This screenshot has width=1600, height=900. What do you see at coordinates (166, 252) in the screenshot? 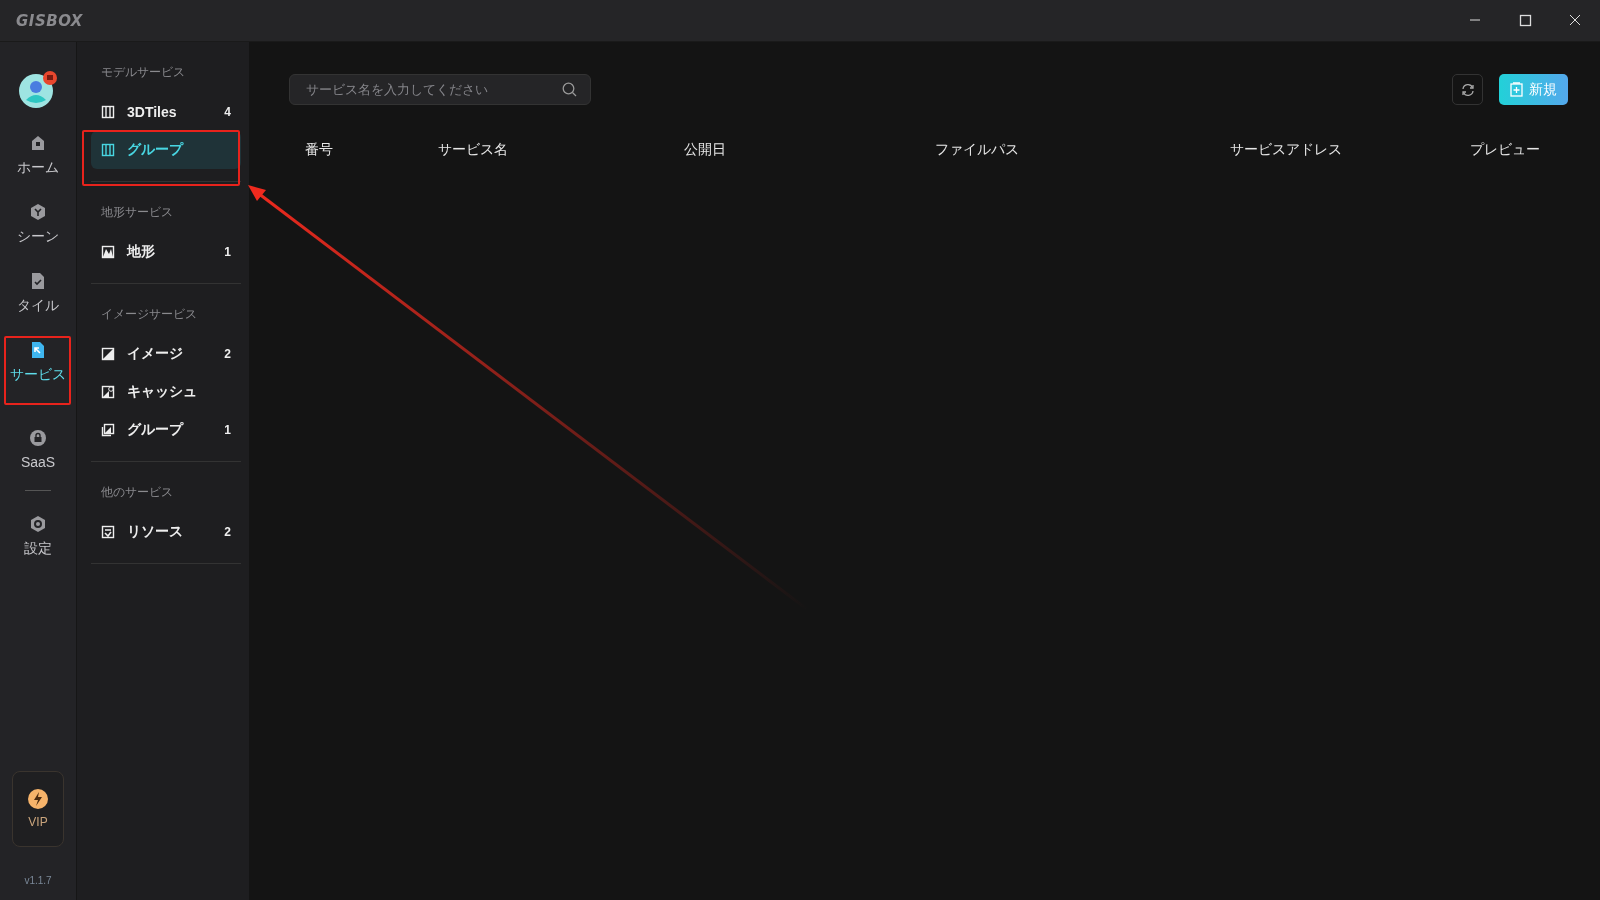
I see `menu-item: 地形 1` at bounding box center [166, 252].